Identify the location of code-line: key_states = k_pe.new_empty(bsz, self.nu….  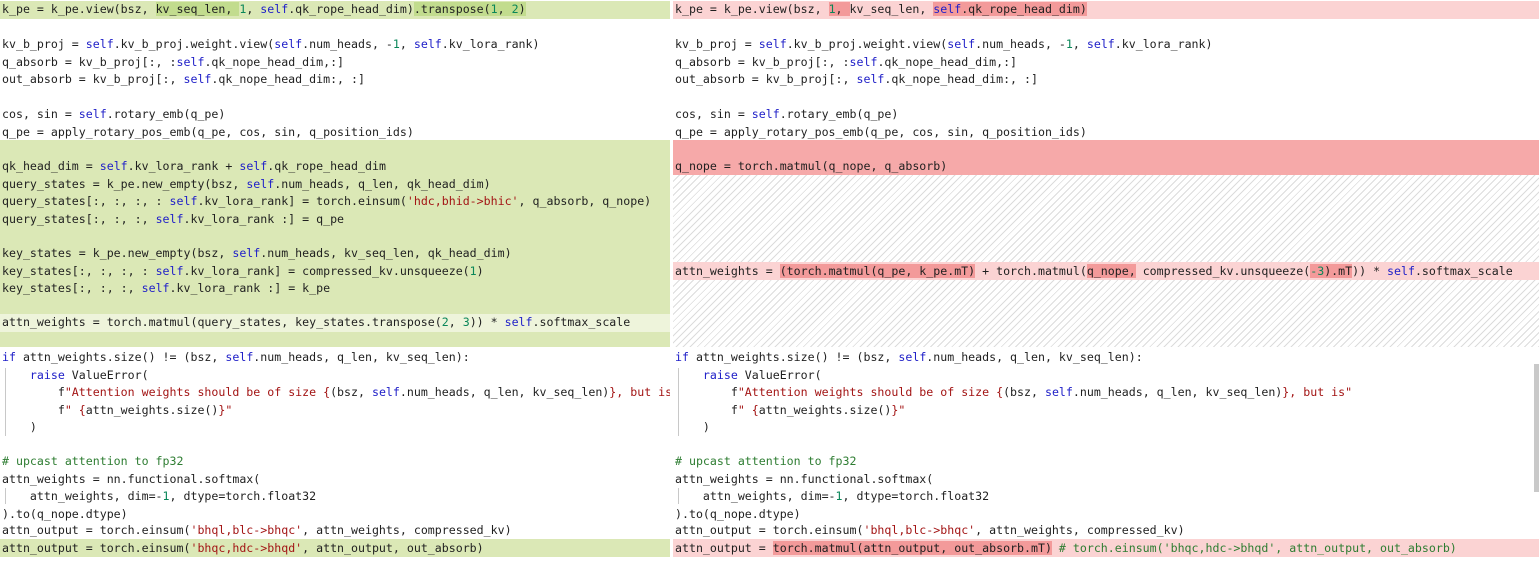
(335, 254).